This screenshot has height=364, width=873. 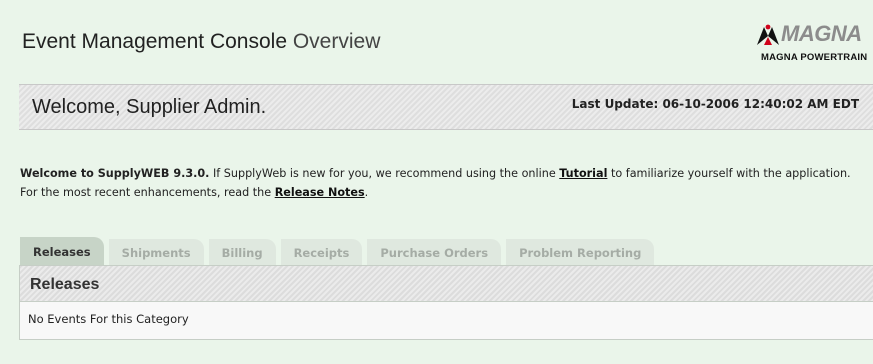 What do you see at coordinates (62, 252) in the screenshot?
I see `tab-releases: Releases` at bounding box center [62, 252].